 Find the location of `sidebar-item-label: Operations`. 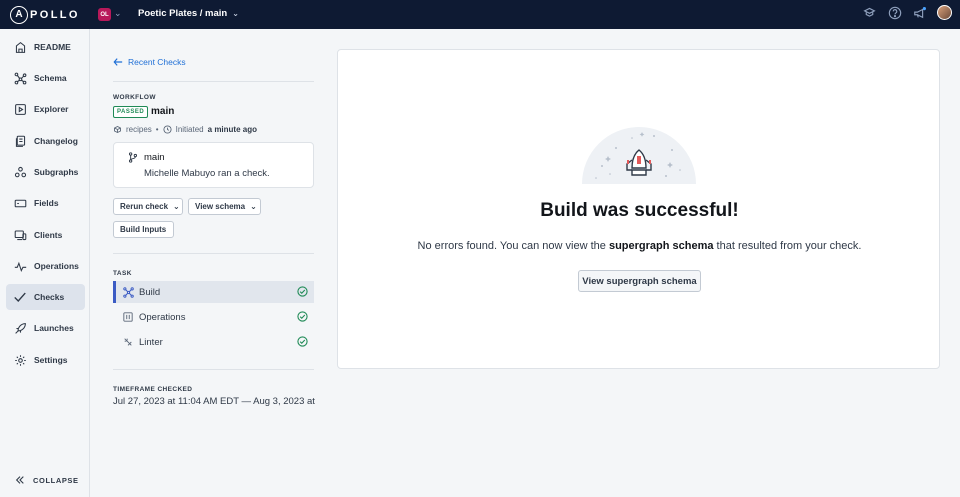

sidebar-item-label: Operations is located at coordinates (56, 266).